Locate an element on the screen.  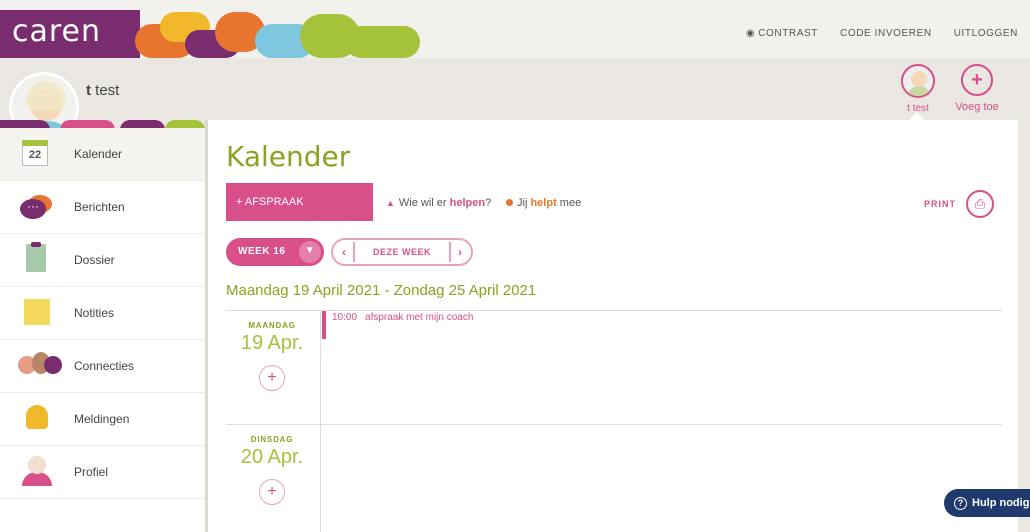
help-label: Hulp nodig? is located at coordinates (1001, 503).